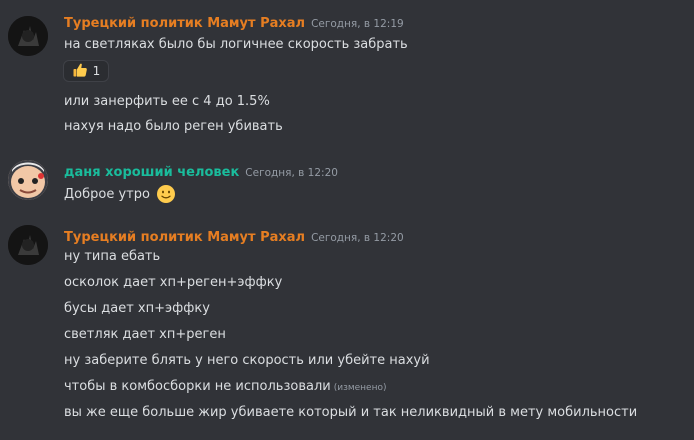 This screenshot has width=694, height=440. I want to click on username: даня хороший человек, so click(151, 172).